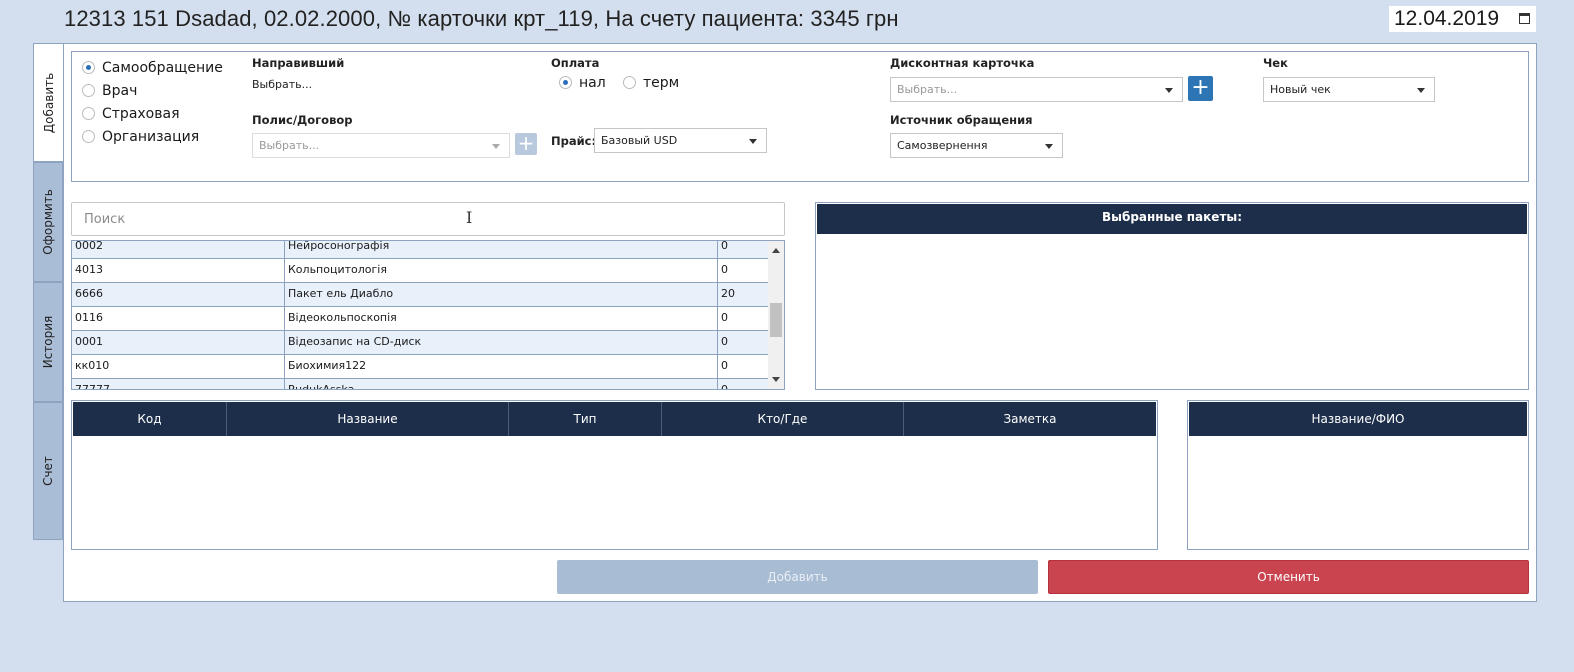  I want to click on add-button: Добавить, so click(797, 577).